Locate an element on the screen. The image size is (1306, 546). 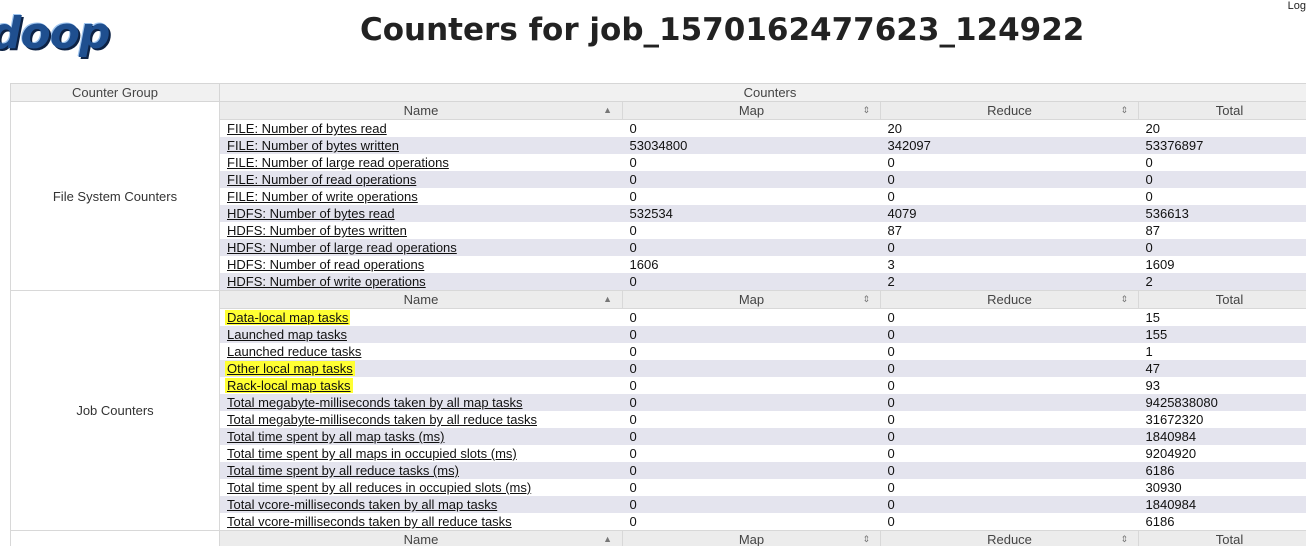
counter-name-cell: FILE: Number of read operations is located at coordinates (421, 179).